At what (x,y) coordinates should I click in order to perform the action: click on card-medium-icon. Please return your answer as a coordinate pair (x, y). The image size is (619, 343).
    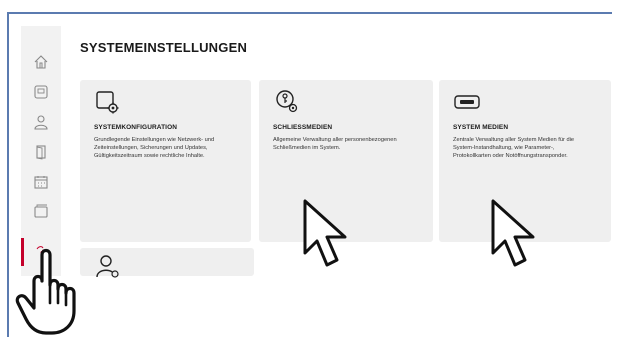
    Looking at the image, I should click on (467, 102).